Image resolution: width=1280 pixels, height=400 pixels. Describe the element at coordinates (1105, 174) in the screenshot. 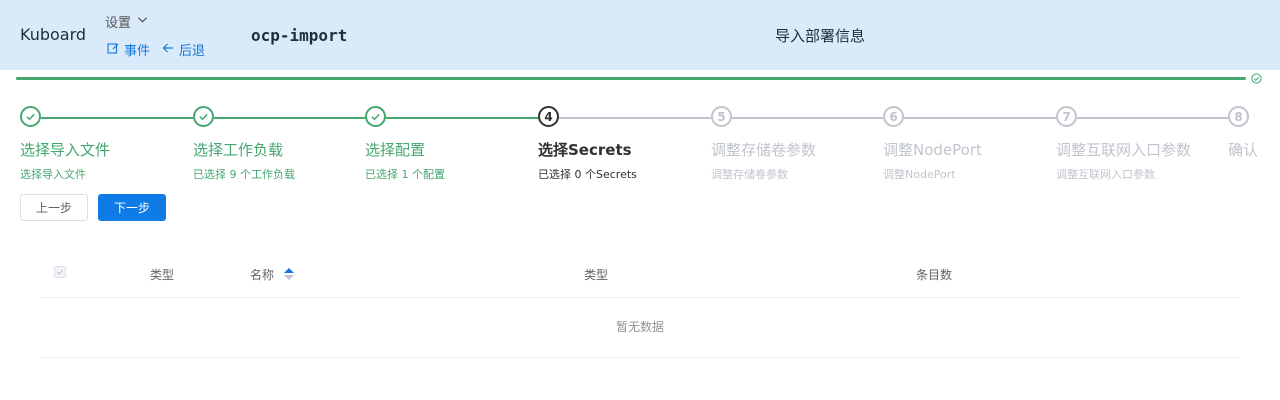

I see `step-description: 调整互联网入口参数` at that location.